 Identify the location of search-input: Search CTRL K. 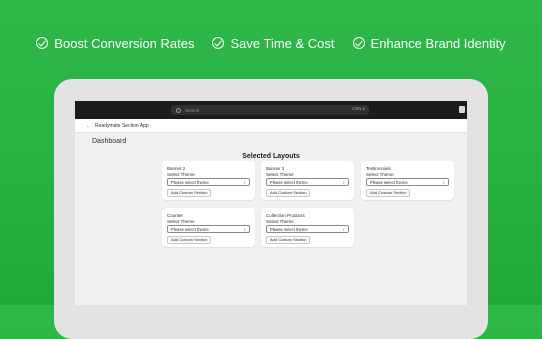
(270, 110).